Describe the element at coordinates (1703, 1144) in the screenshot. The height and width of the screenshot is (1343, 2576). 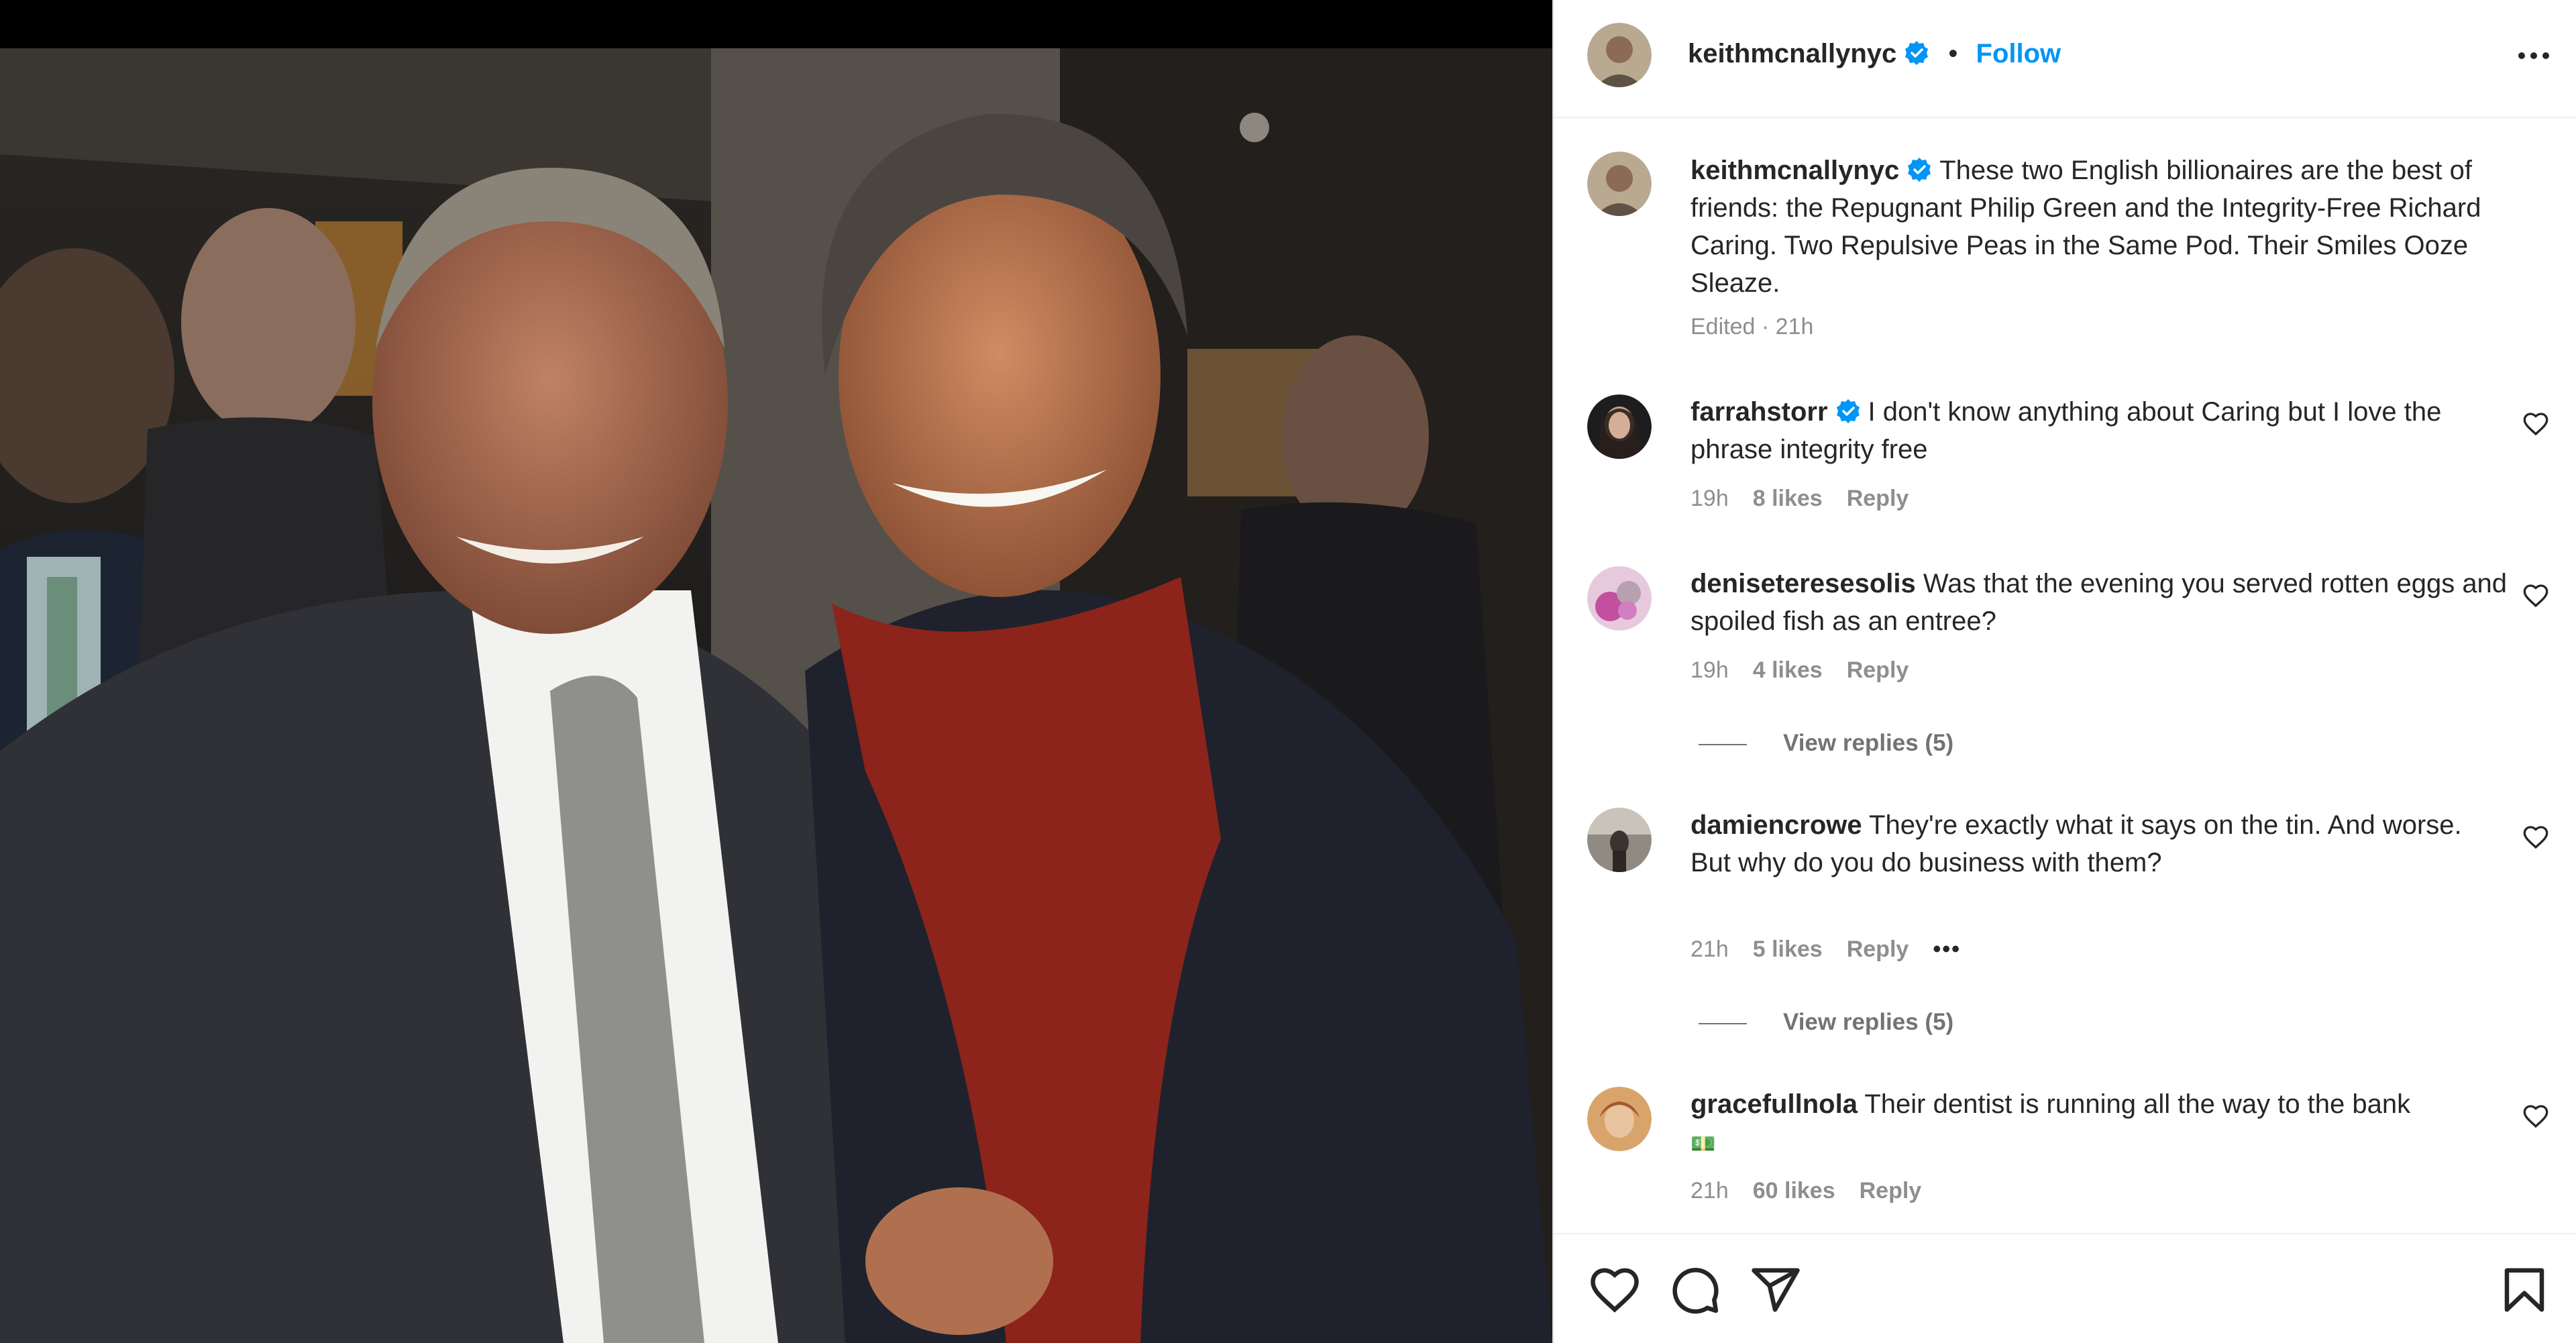
I see `money-emoji: 💵` at that location.